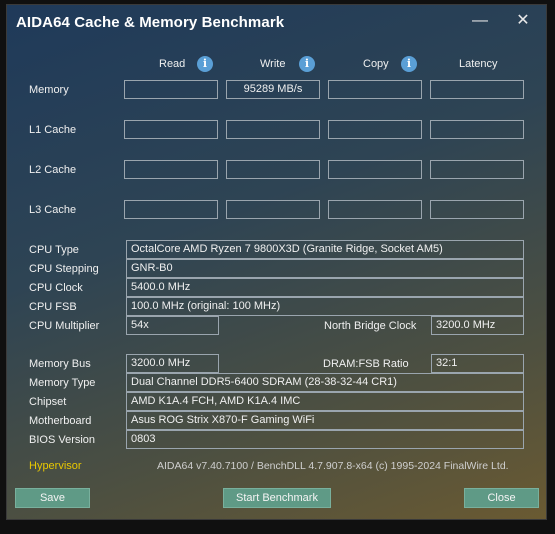  Describe the element at coordinates (478, 64) in the screenshot. I see `column-header-latency: Latency` at that location.